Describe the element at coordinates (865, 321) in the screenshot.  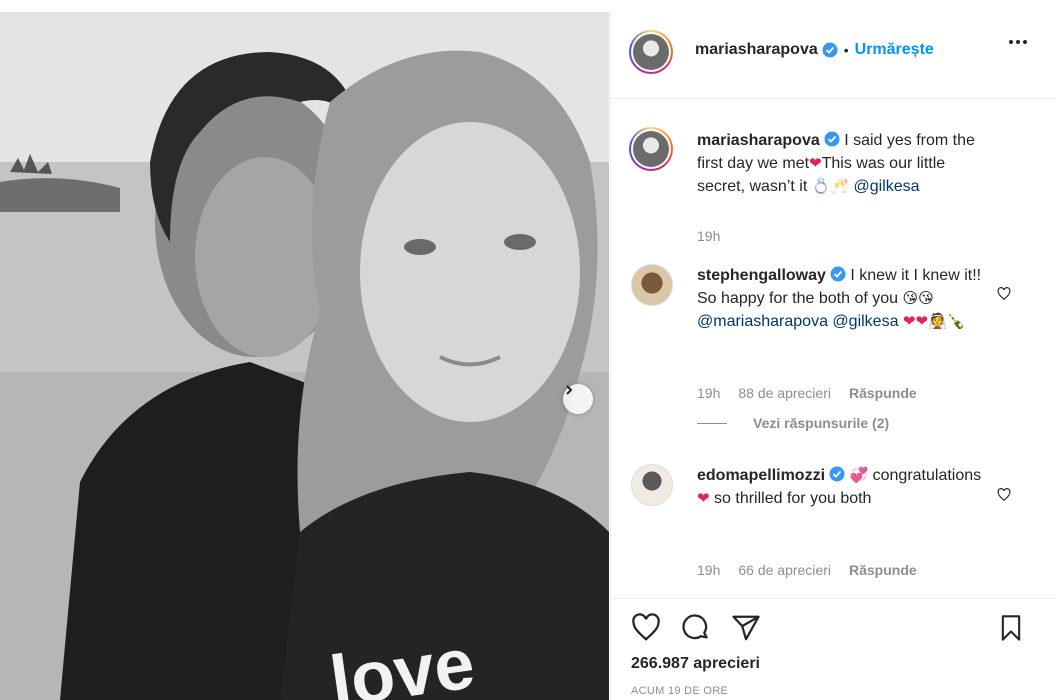
I see `comment-mention: @gilkesa` at that location.